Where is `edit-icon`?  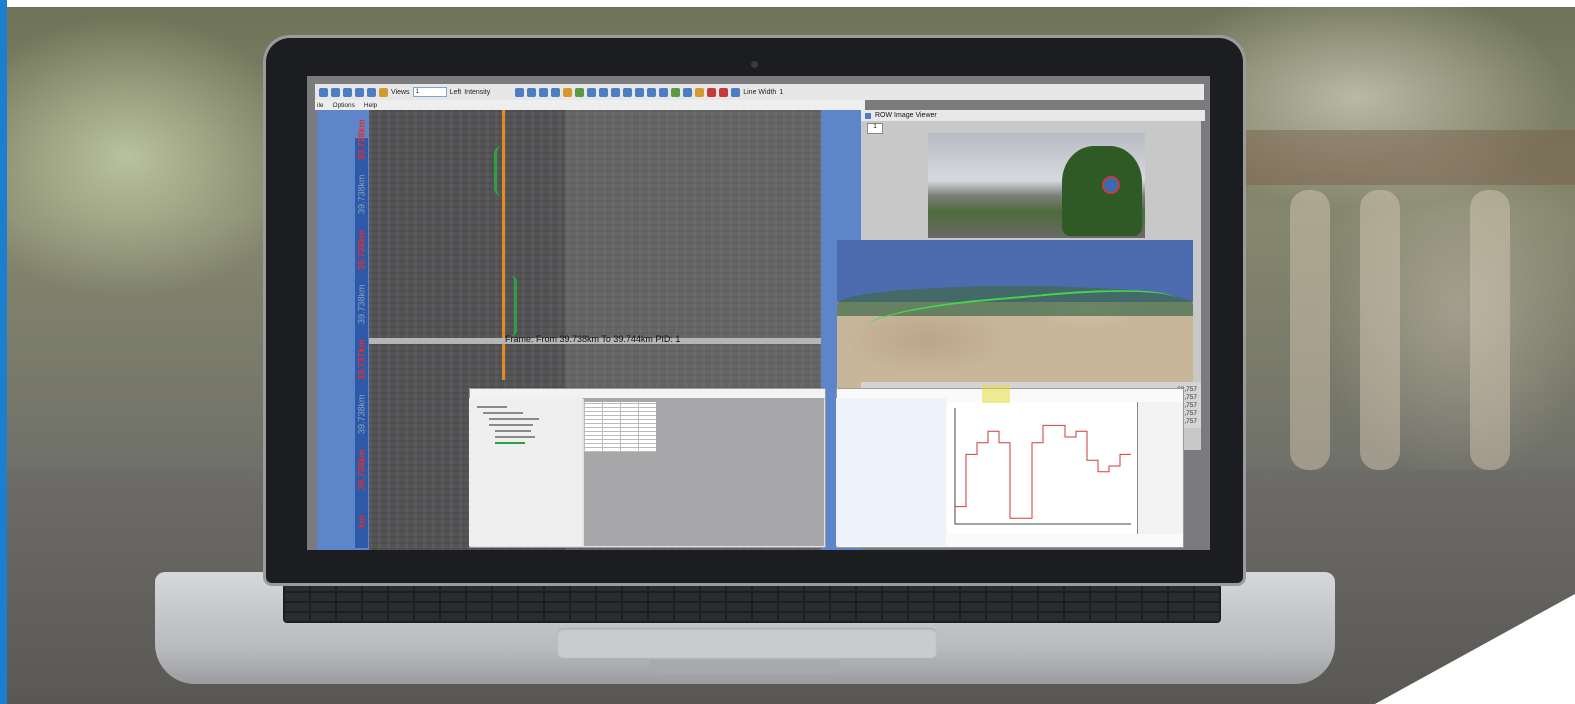 edit-icon is located at coordinates (383, 92).